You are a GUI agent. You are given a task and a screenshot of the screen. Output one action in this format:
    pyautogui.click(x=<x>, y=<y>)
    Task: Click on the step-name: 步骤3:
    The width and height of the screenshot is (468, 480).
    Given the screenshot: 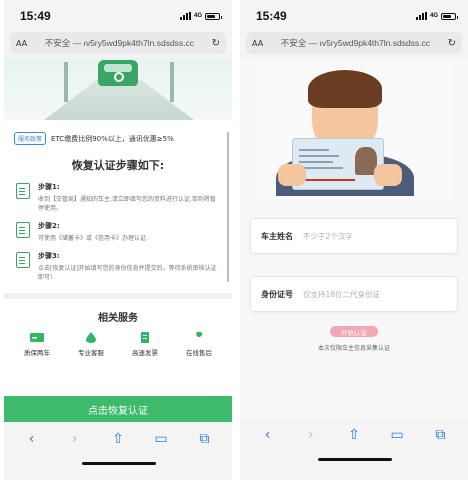 What is the action you would take?
    pyautogui.click(x=49, y=256)
    